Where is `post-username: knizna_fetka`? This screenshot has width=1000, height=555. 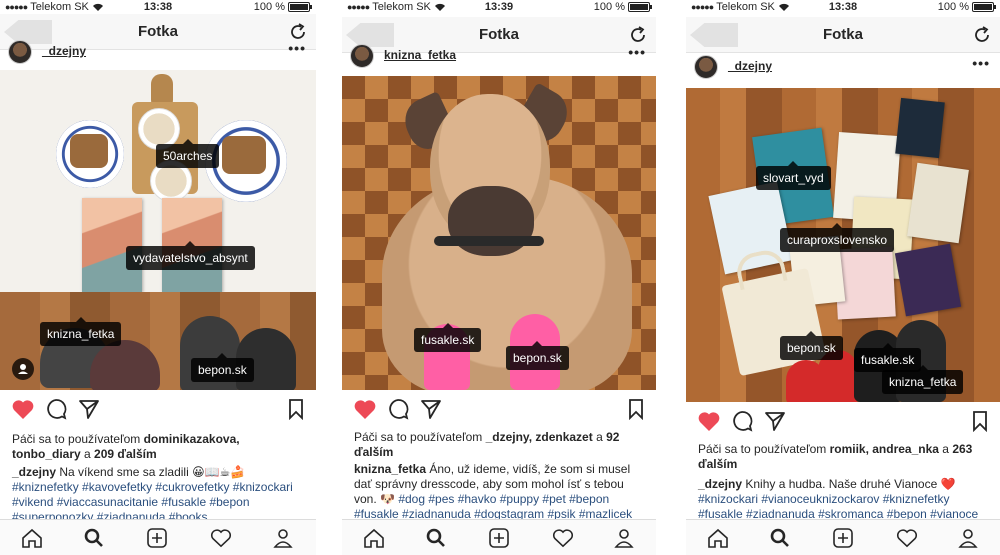 post-username: knizna_fetka is located at coordinates (420, 55).